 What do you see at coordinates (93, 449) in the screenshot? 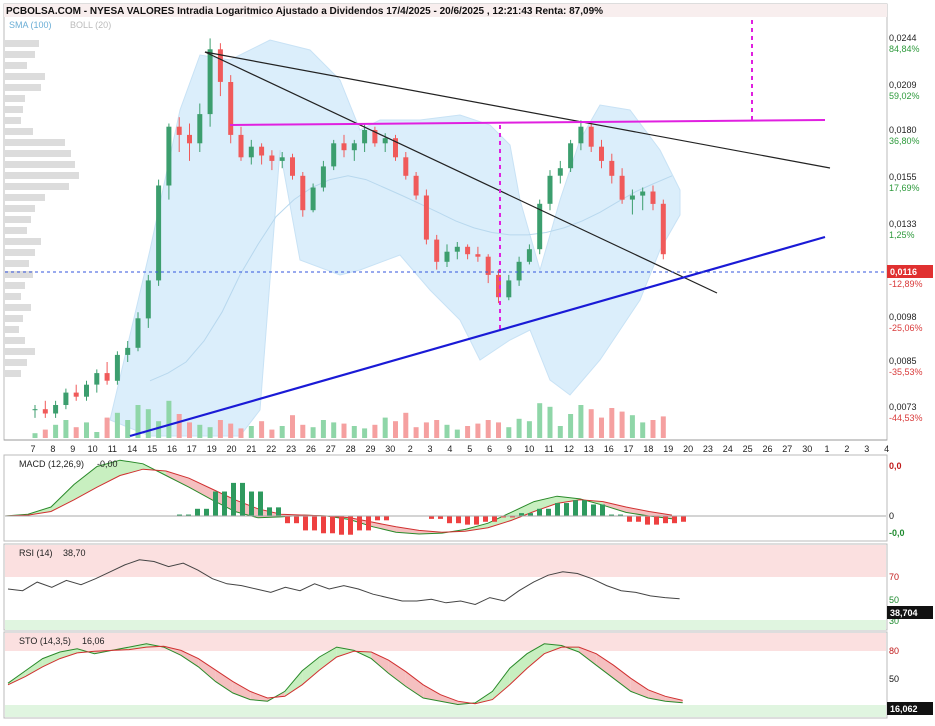
I see `x-tick-label: 10` at bounding box center [93, 449].